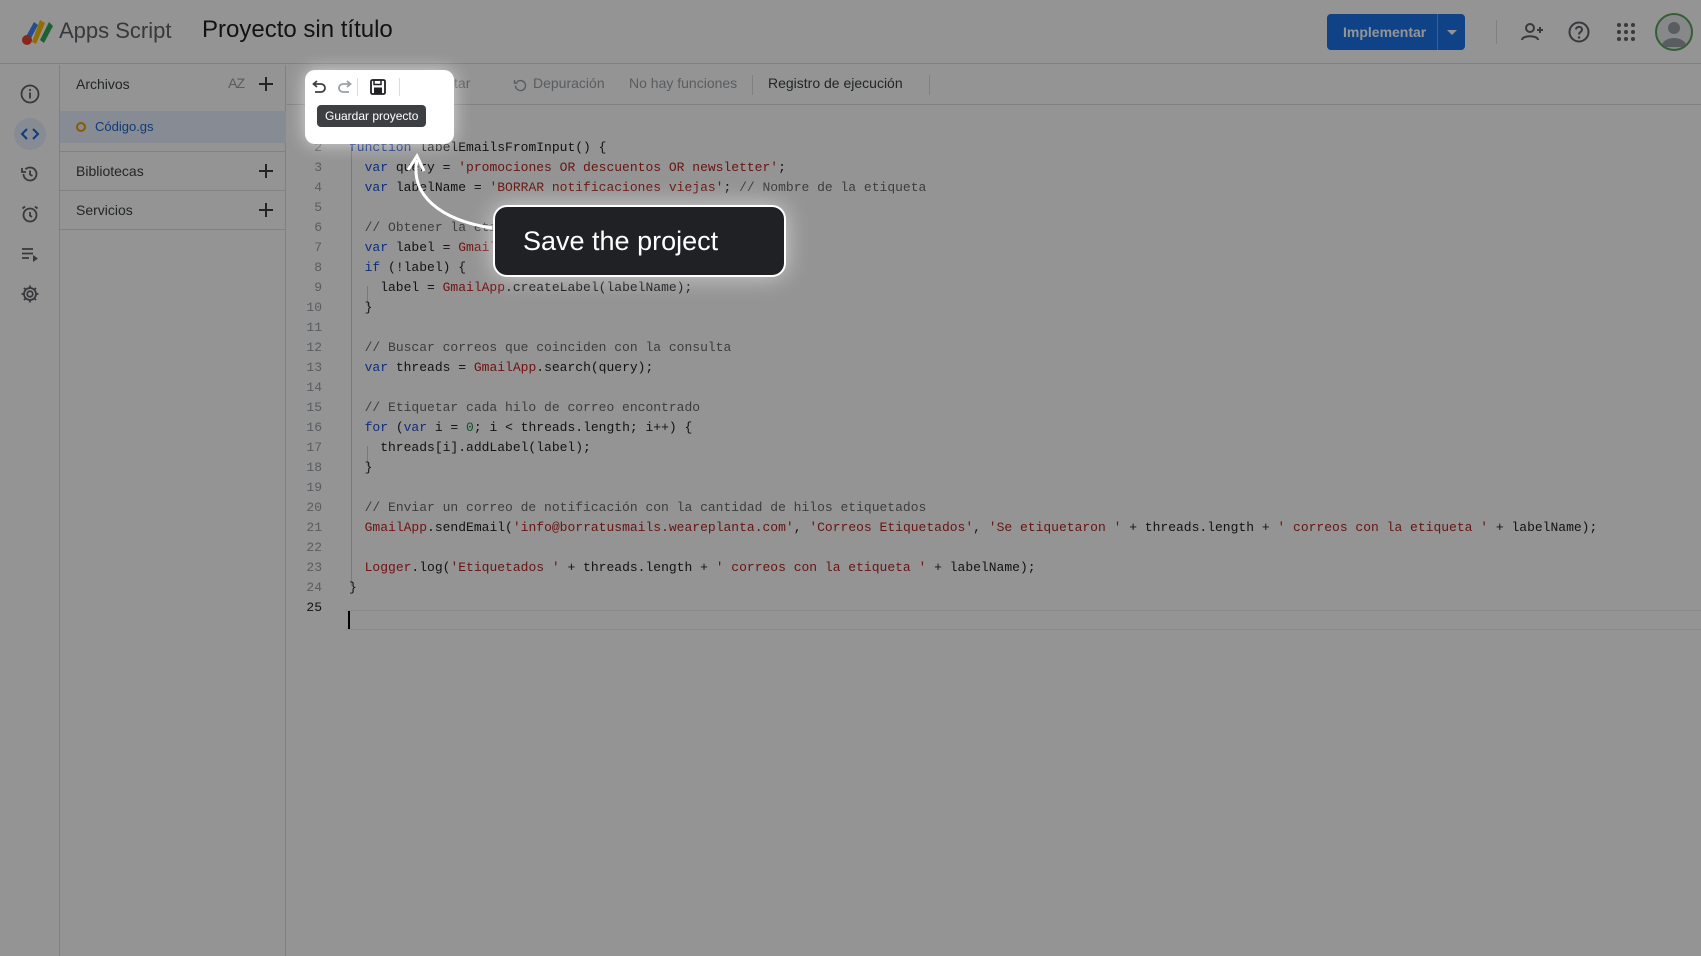 This screenshot has width=1701, height=956. I want to click on libraries-row: Bibliotecas, so click(173, 171).